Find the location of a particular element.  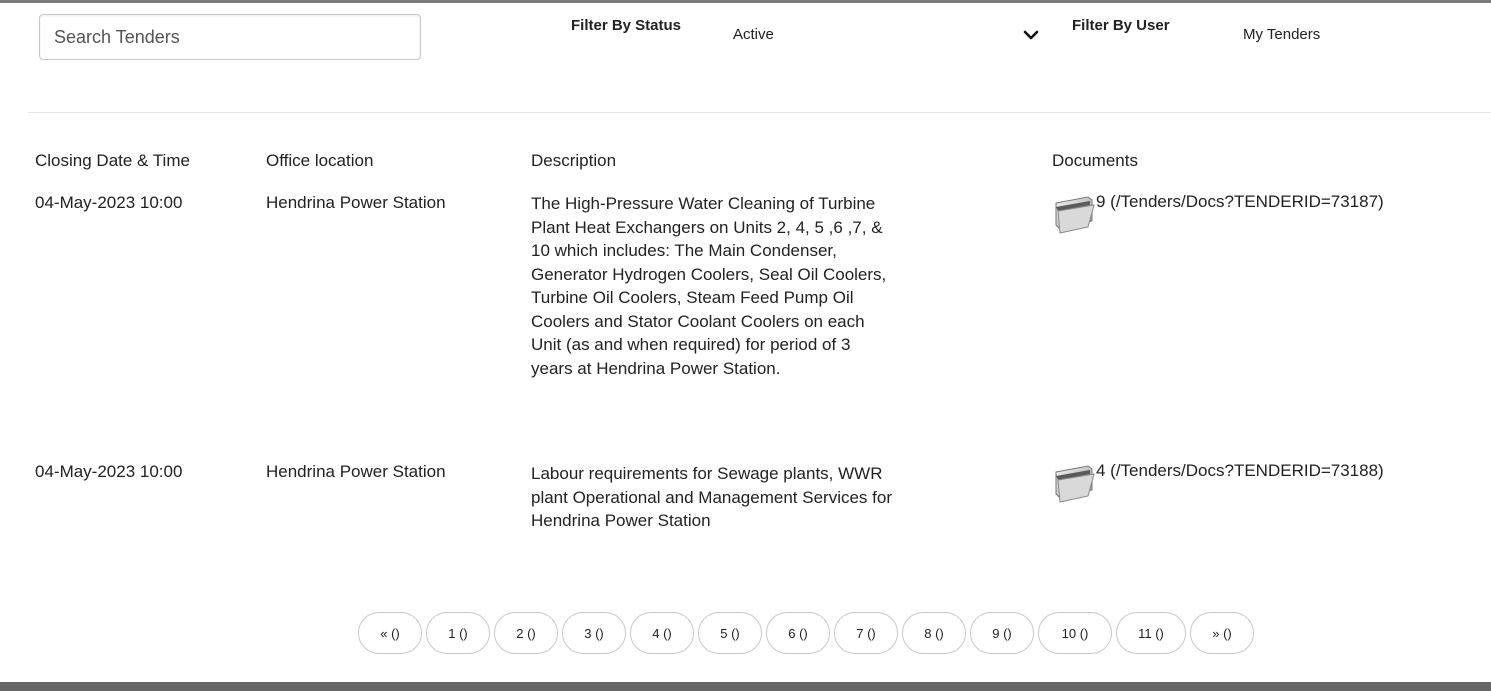

search-box is located at coordinates (230, 37).